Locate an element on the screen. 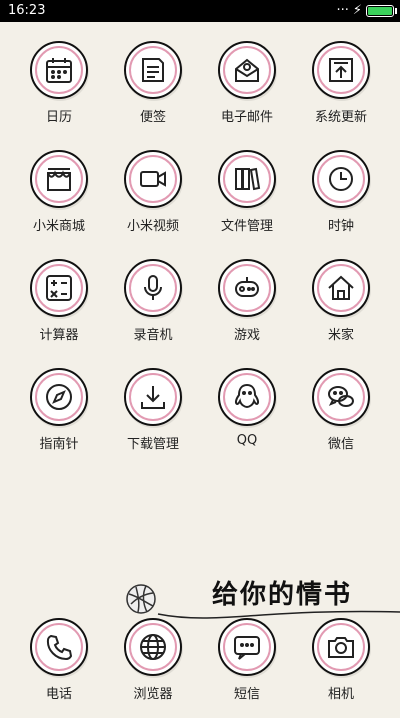 The height and width of the screenshot is (718, 400). message-icon is located at coordinates (247, 648).